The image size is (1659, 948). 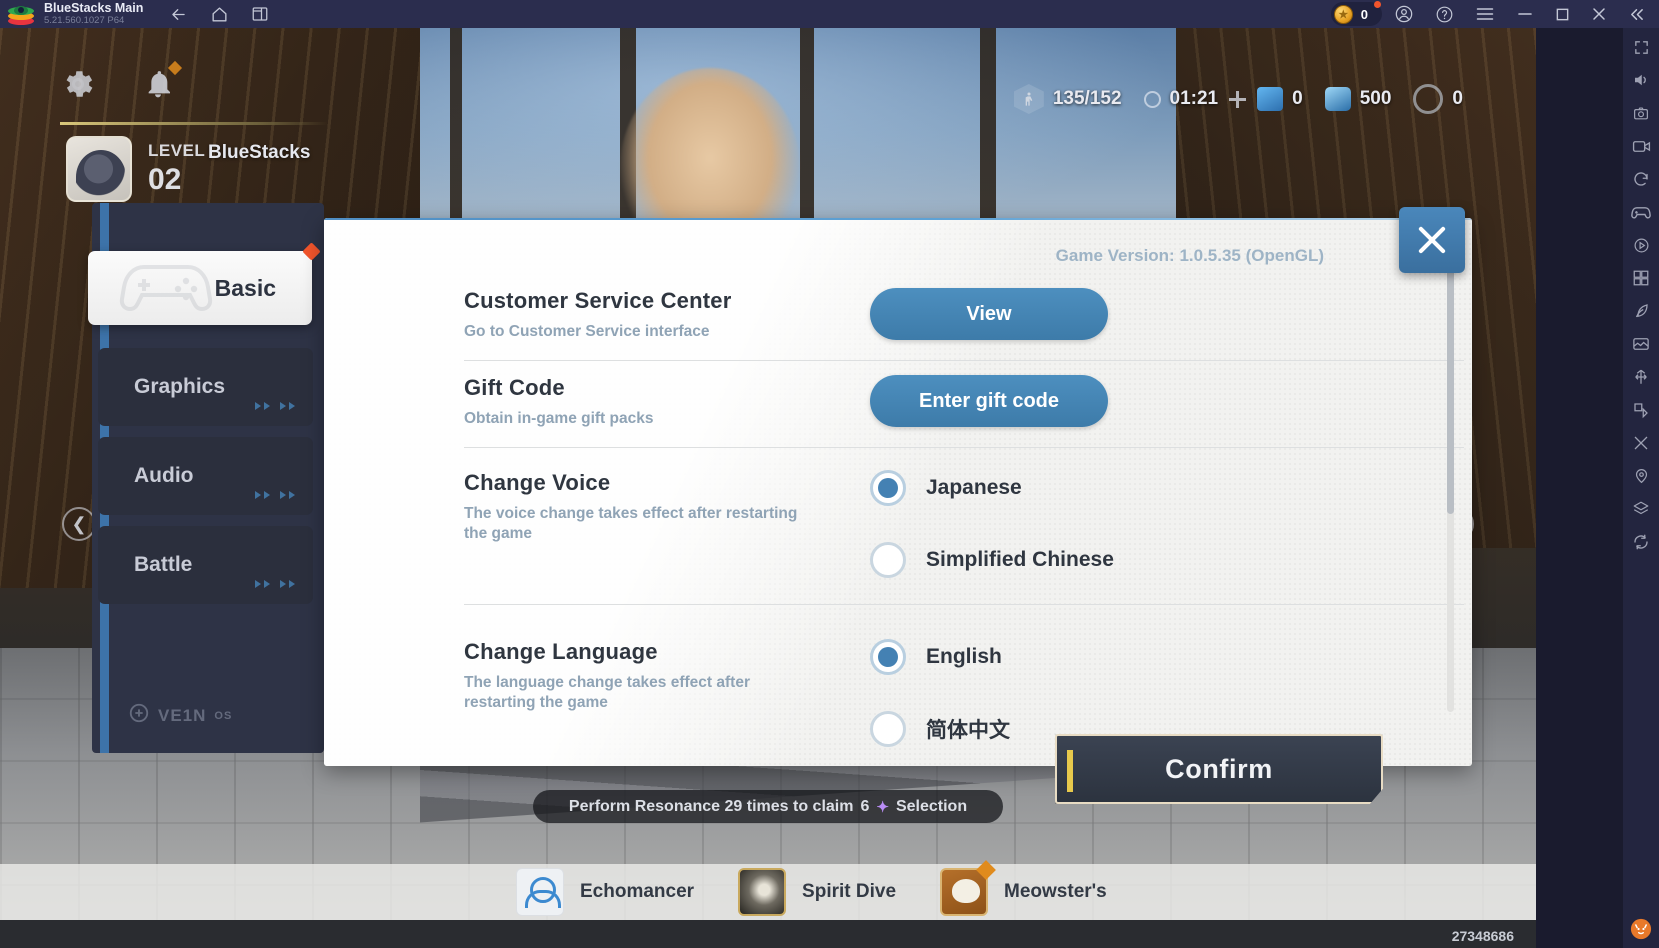 What do you see at coordinates (162, 83) in the screenshot?
I see `bell-icon` at bounding box center [162, 83].